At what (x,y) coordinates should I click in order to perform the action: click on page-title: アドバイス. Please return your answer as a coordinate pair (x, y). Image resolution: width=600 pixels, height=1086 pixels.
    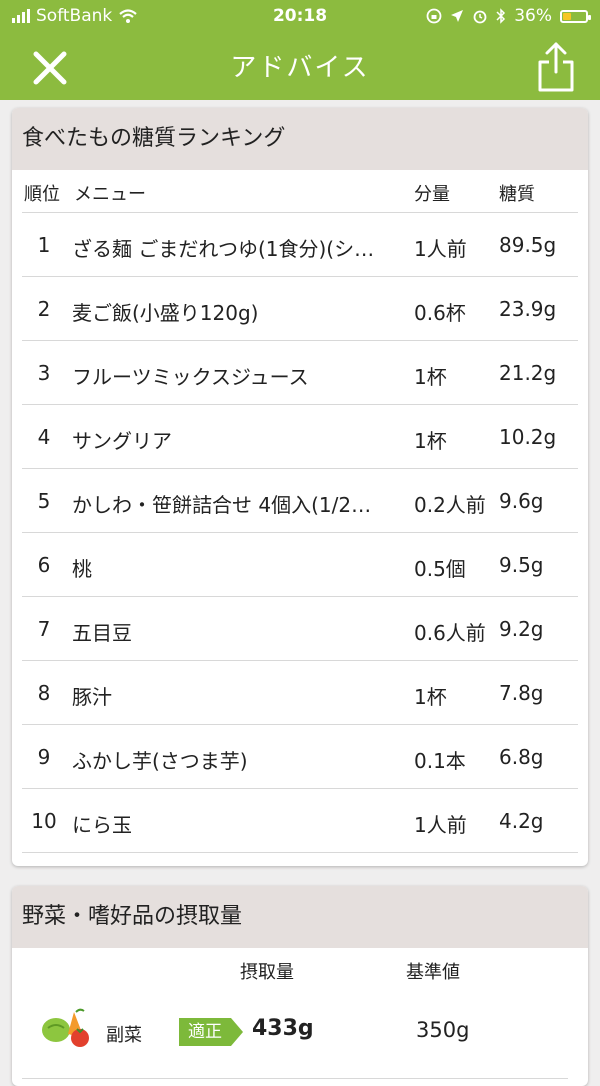
    Looking at the image, I should click on (300, 68).